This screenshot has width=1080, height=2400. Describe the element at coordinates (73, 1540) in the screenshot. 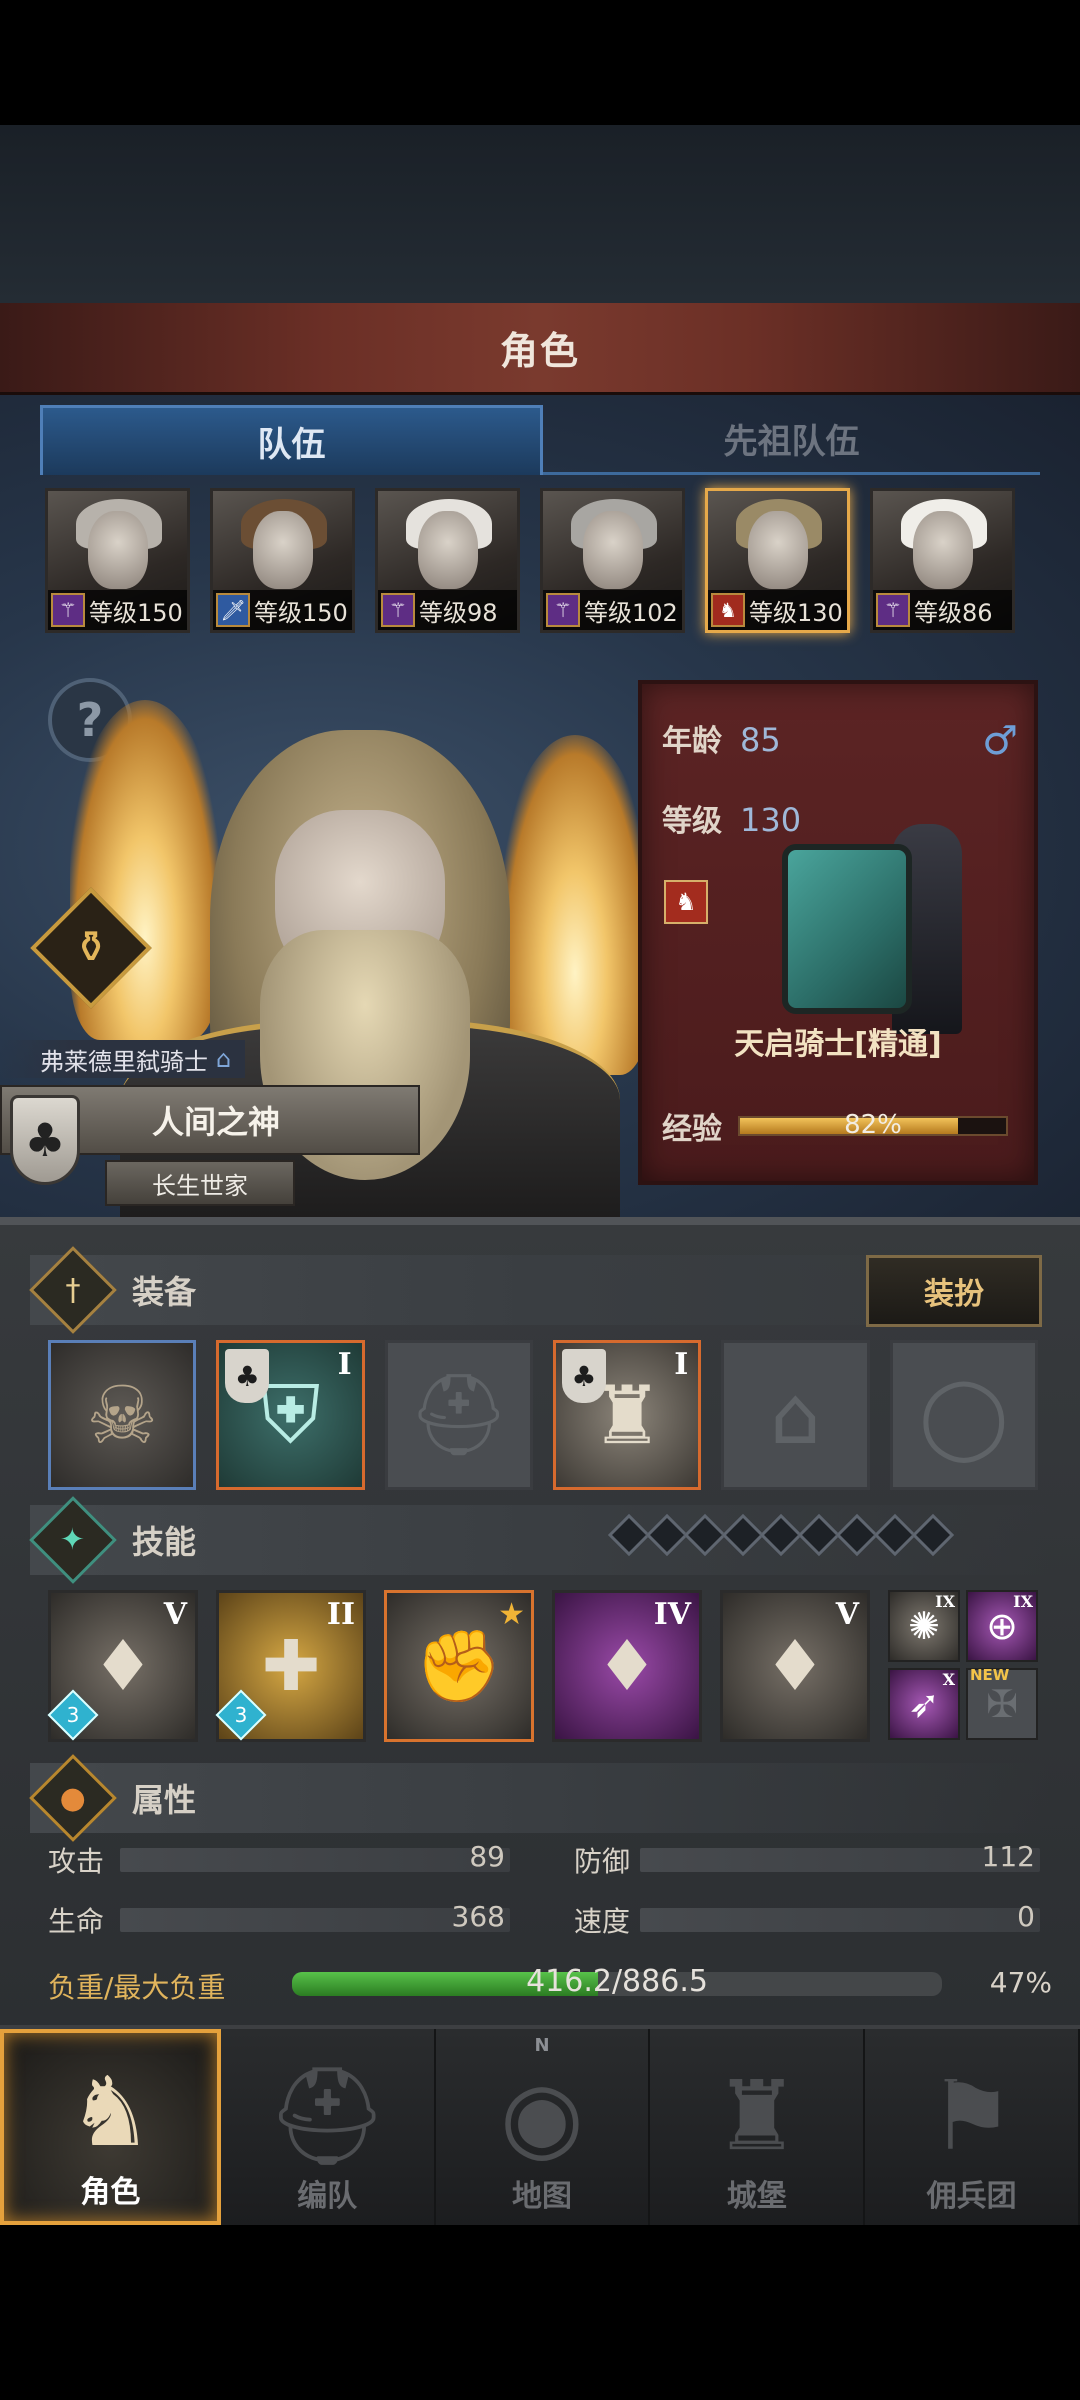

I see `star-icon: ✦` at that location.